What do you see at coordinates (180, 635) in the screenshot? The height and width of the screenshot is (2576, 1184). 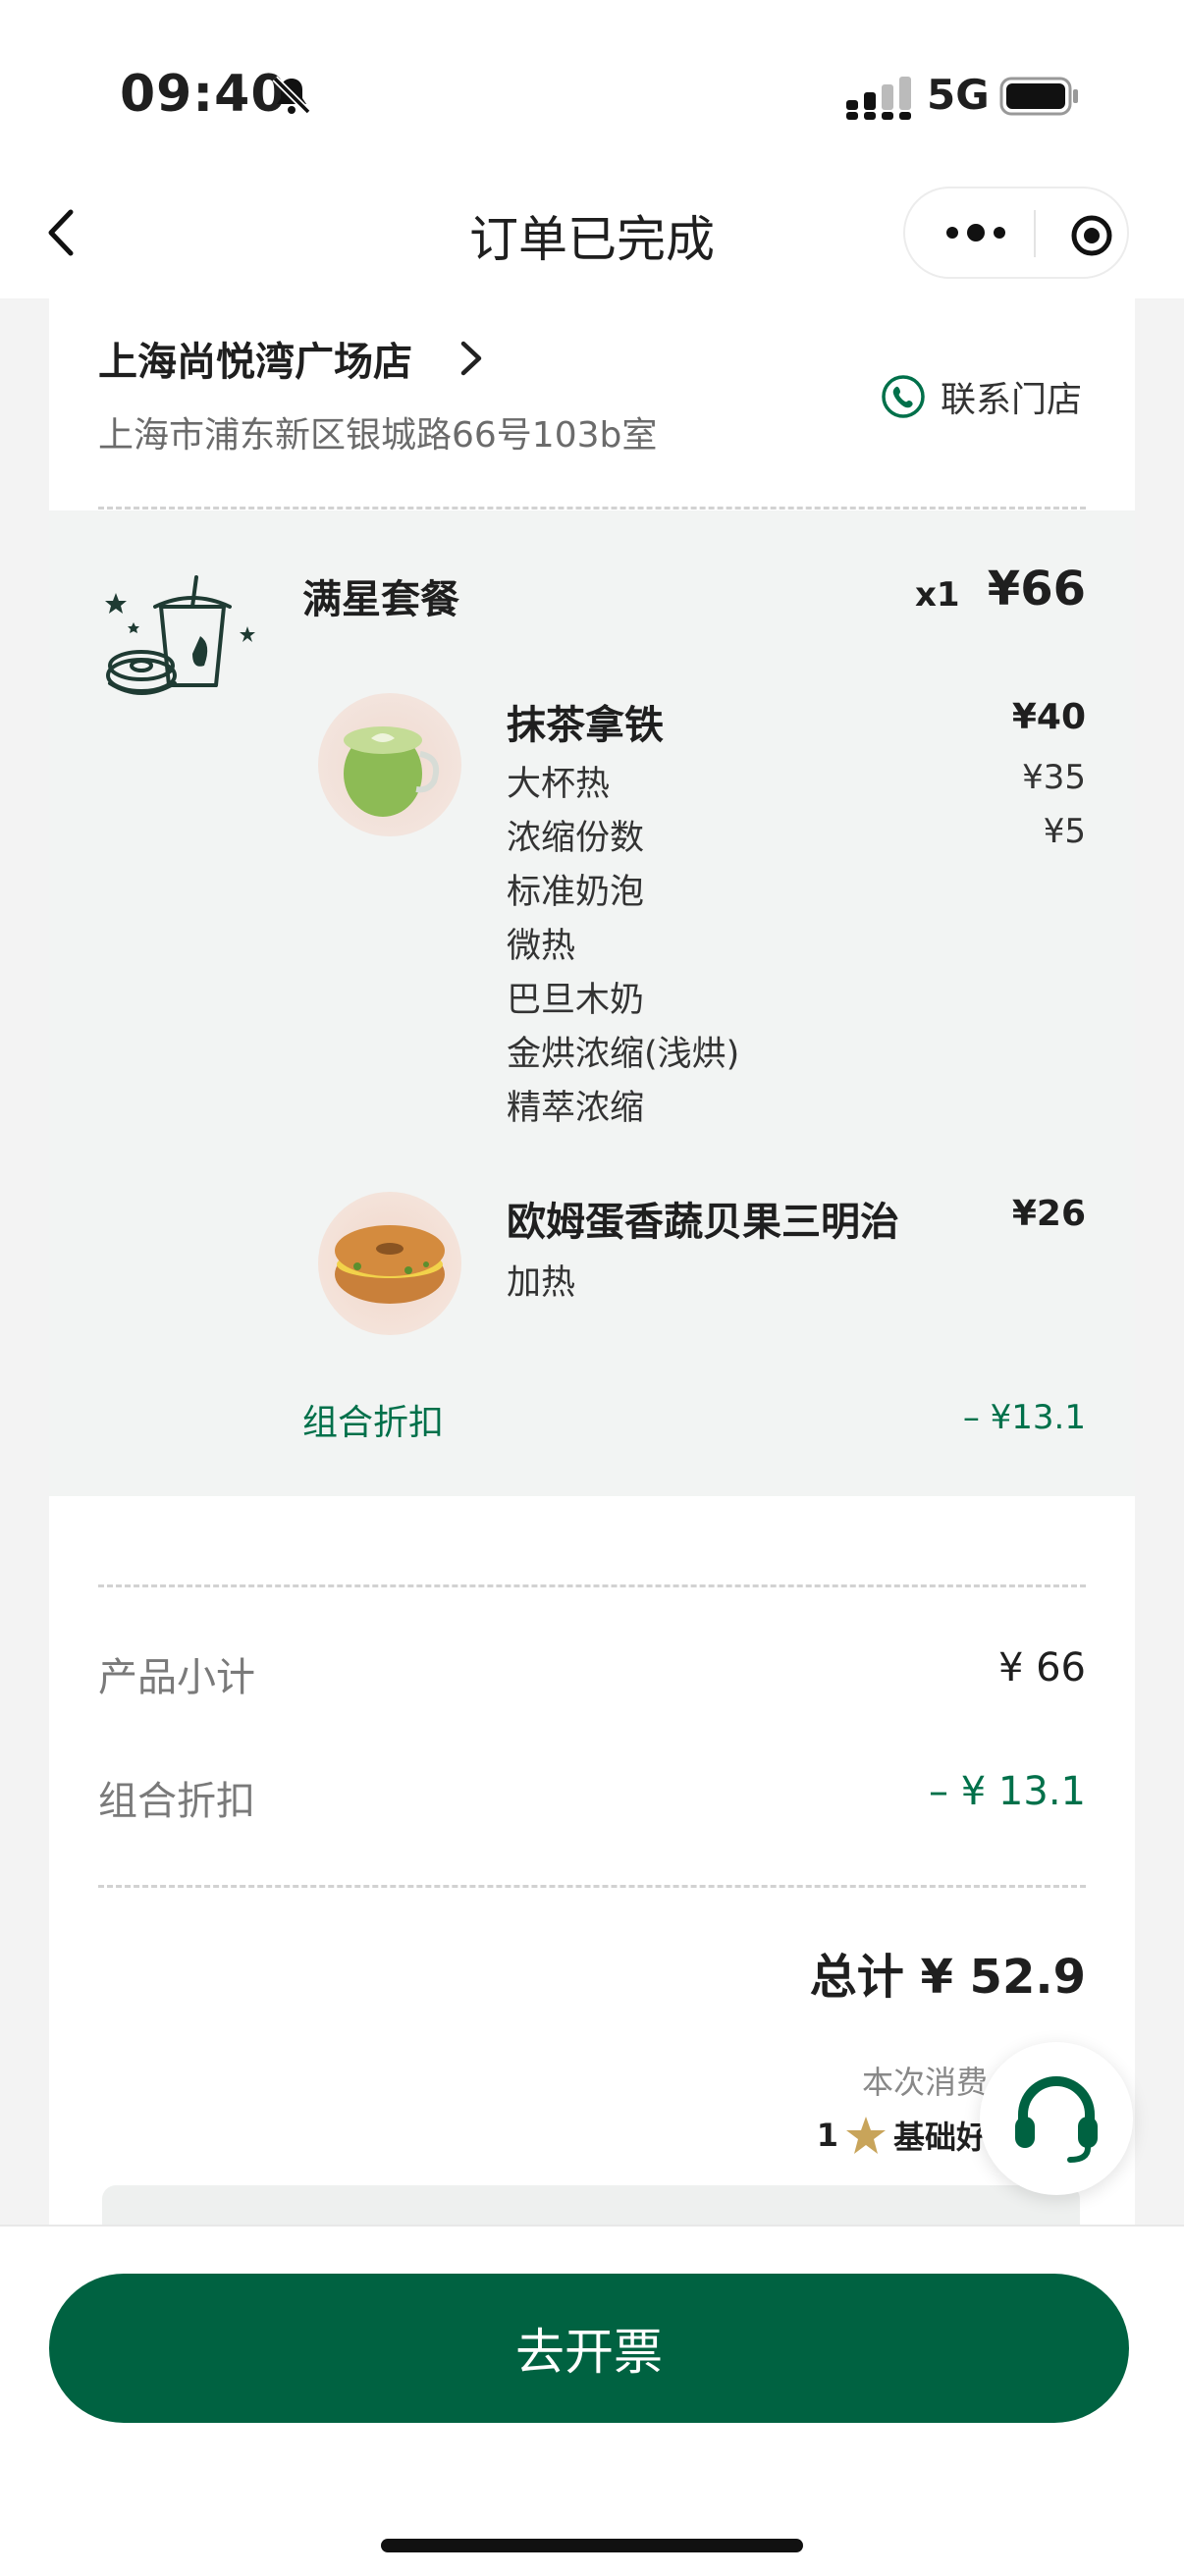 I see `combo-set-icon` at bounding box center [180, 635].